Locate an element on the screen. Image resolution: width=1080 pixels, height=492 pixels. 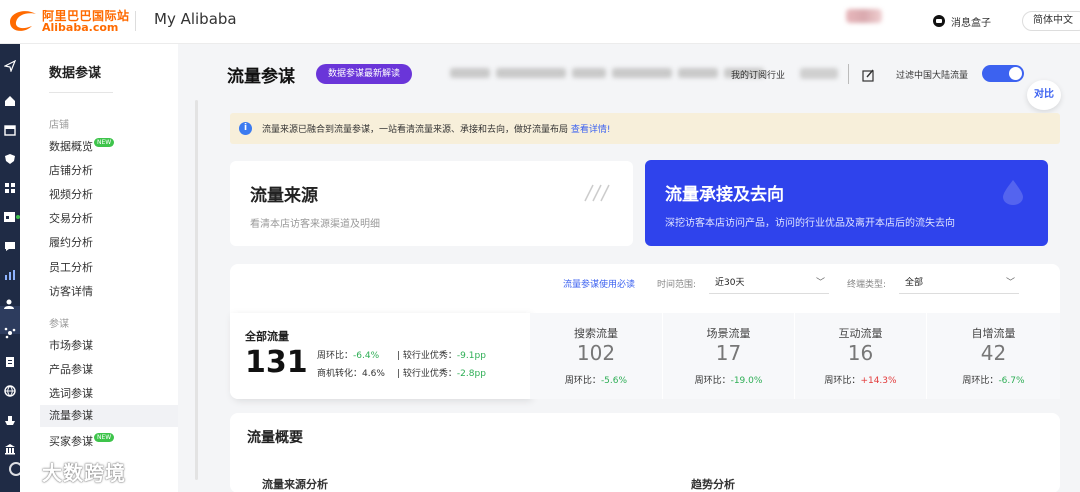
shield-icon is located at coordinates (10, 159).